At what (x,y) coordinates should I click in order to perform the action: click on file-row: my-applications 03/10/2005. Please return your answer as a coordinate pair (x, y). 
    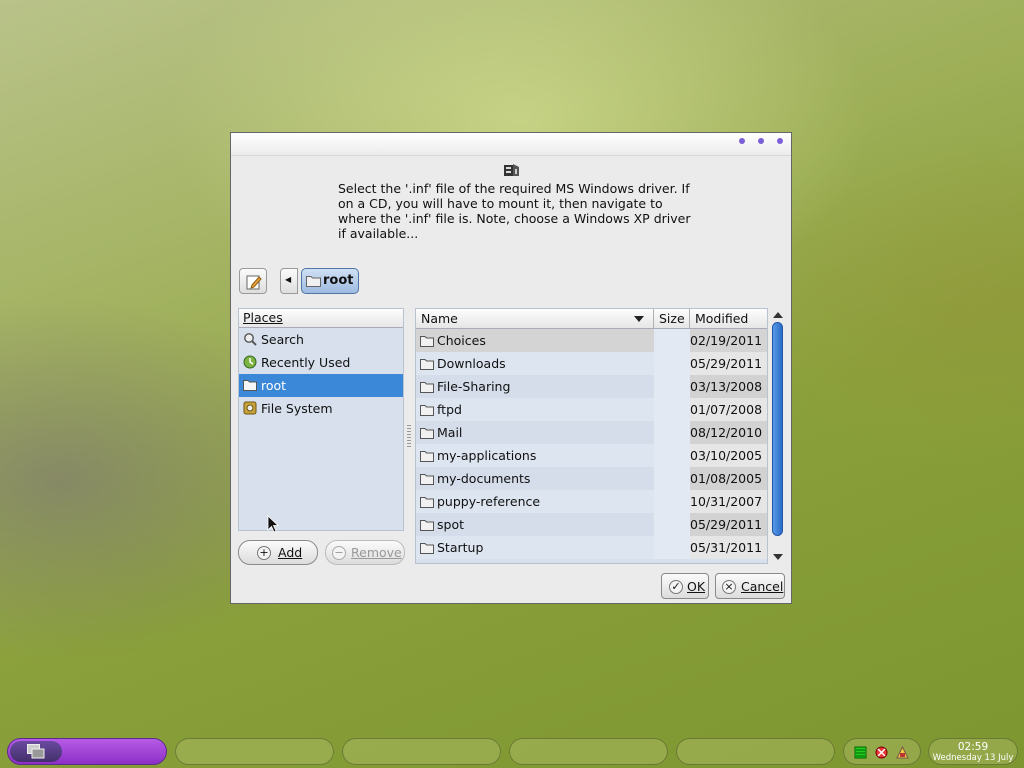
    Looking at the image, I should click on (591, 455).